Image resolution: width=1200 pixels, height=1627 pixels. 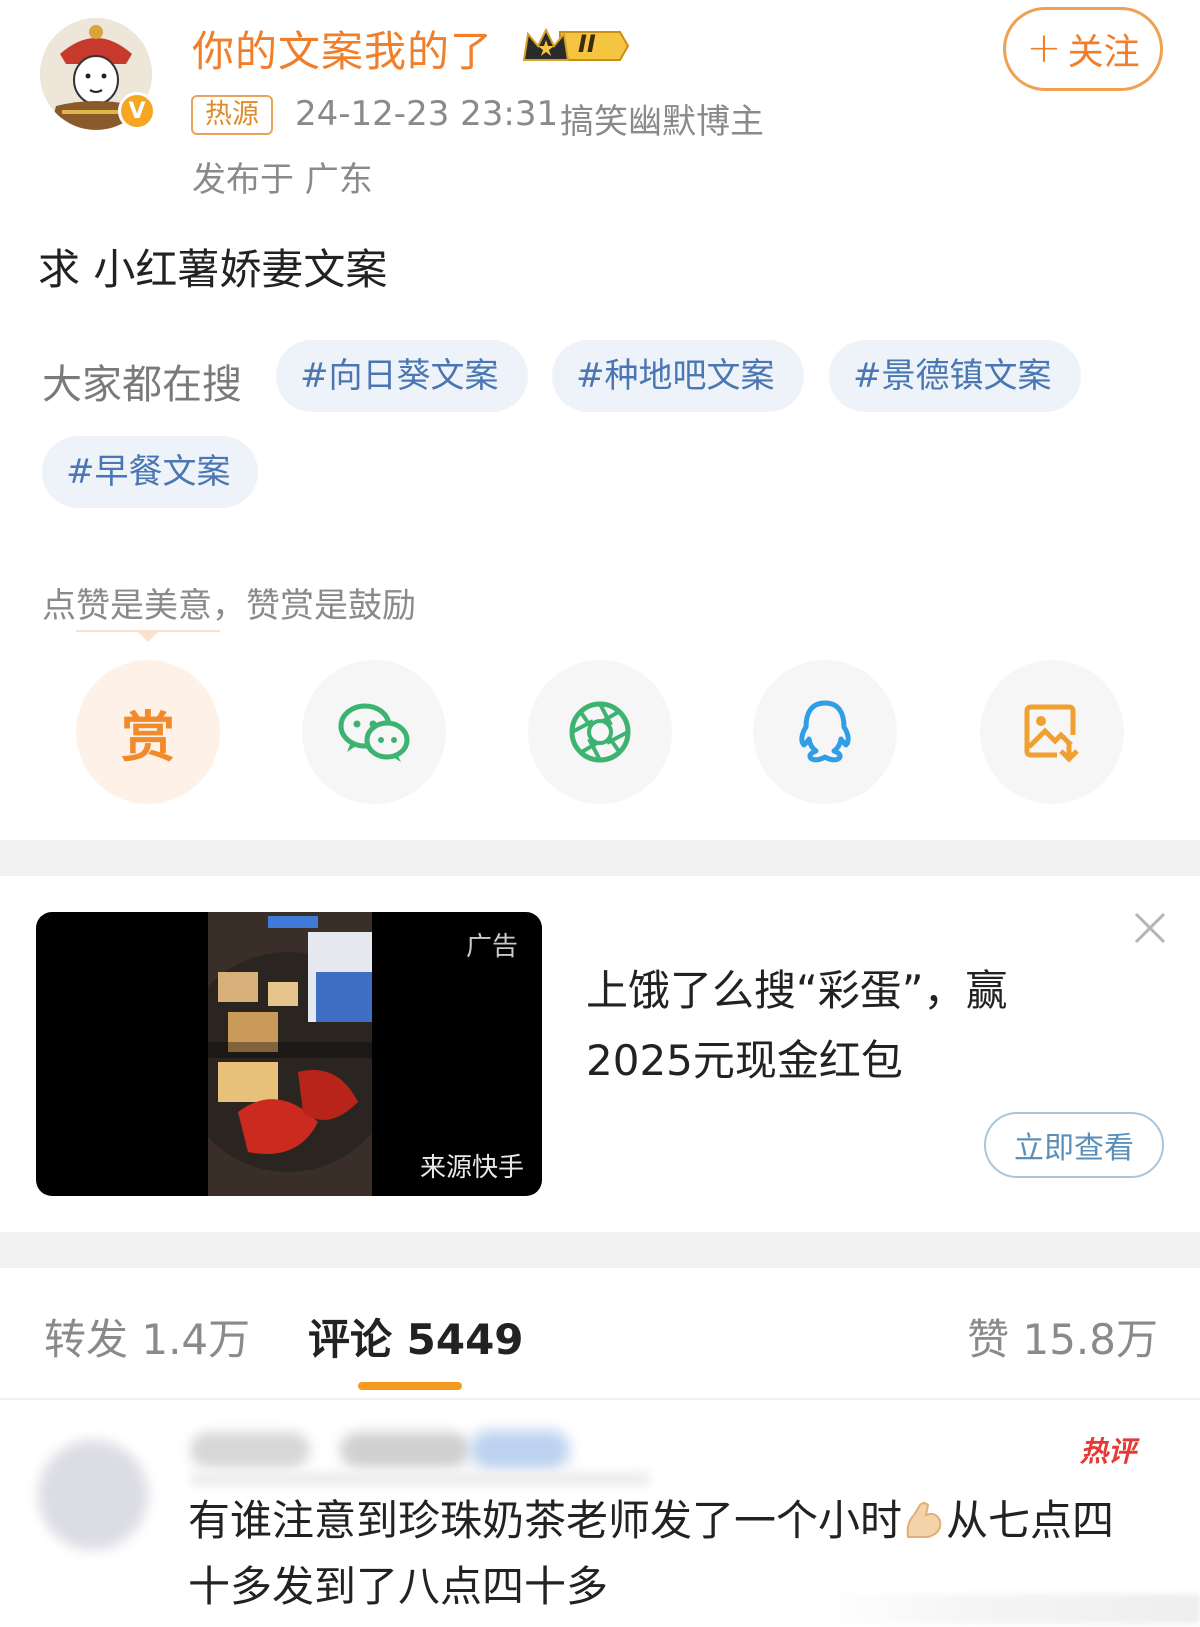 I want to click on save-image-icon, so click(x=1051, y=733).